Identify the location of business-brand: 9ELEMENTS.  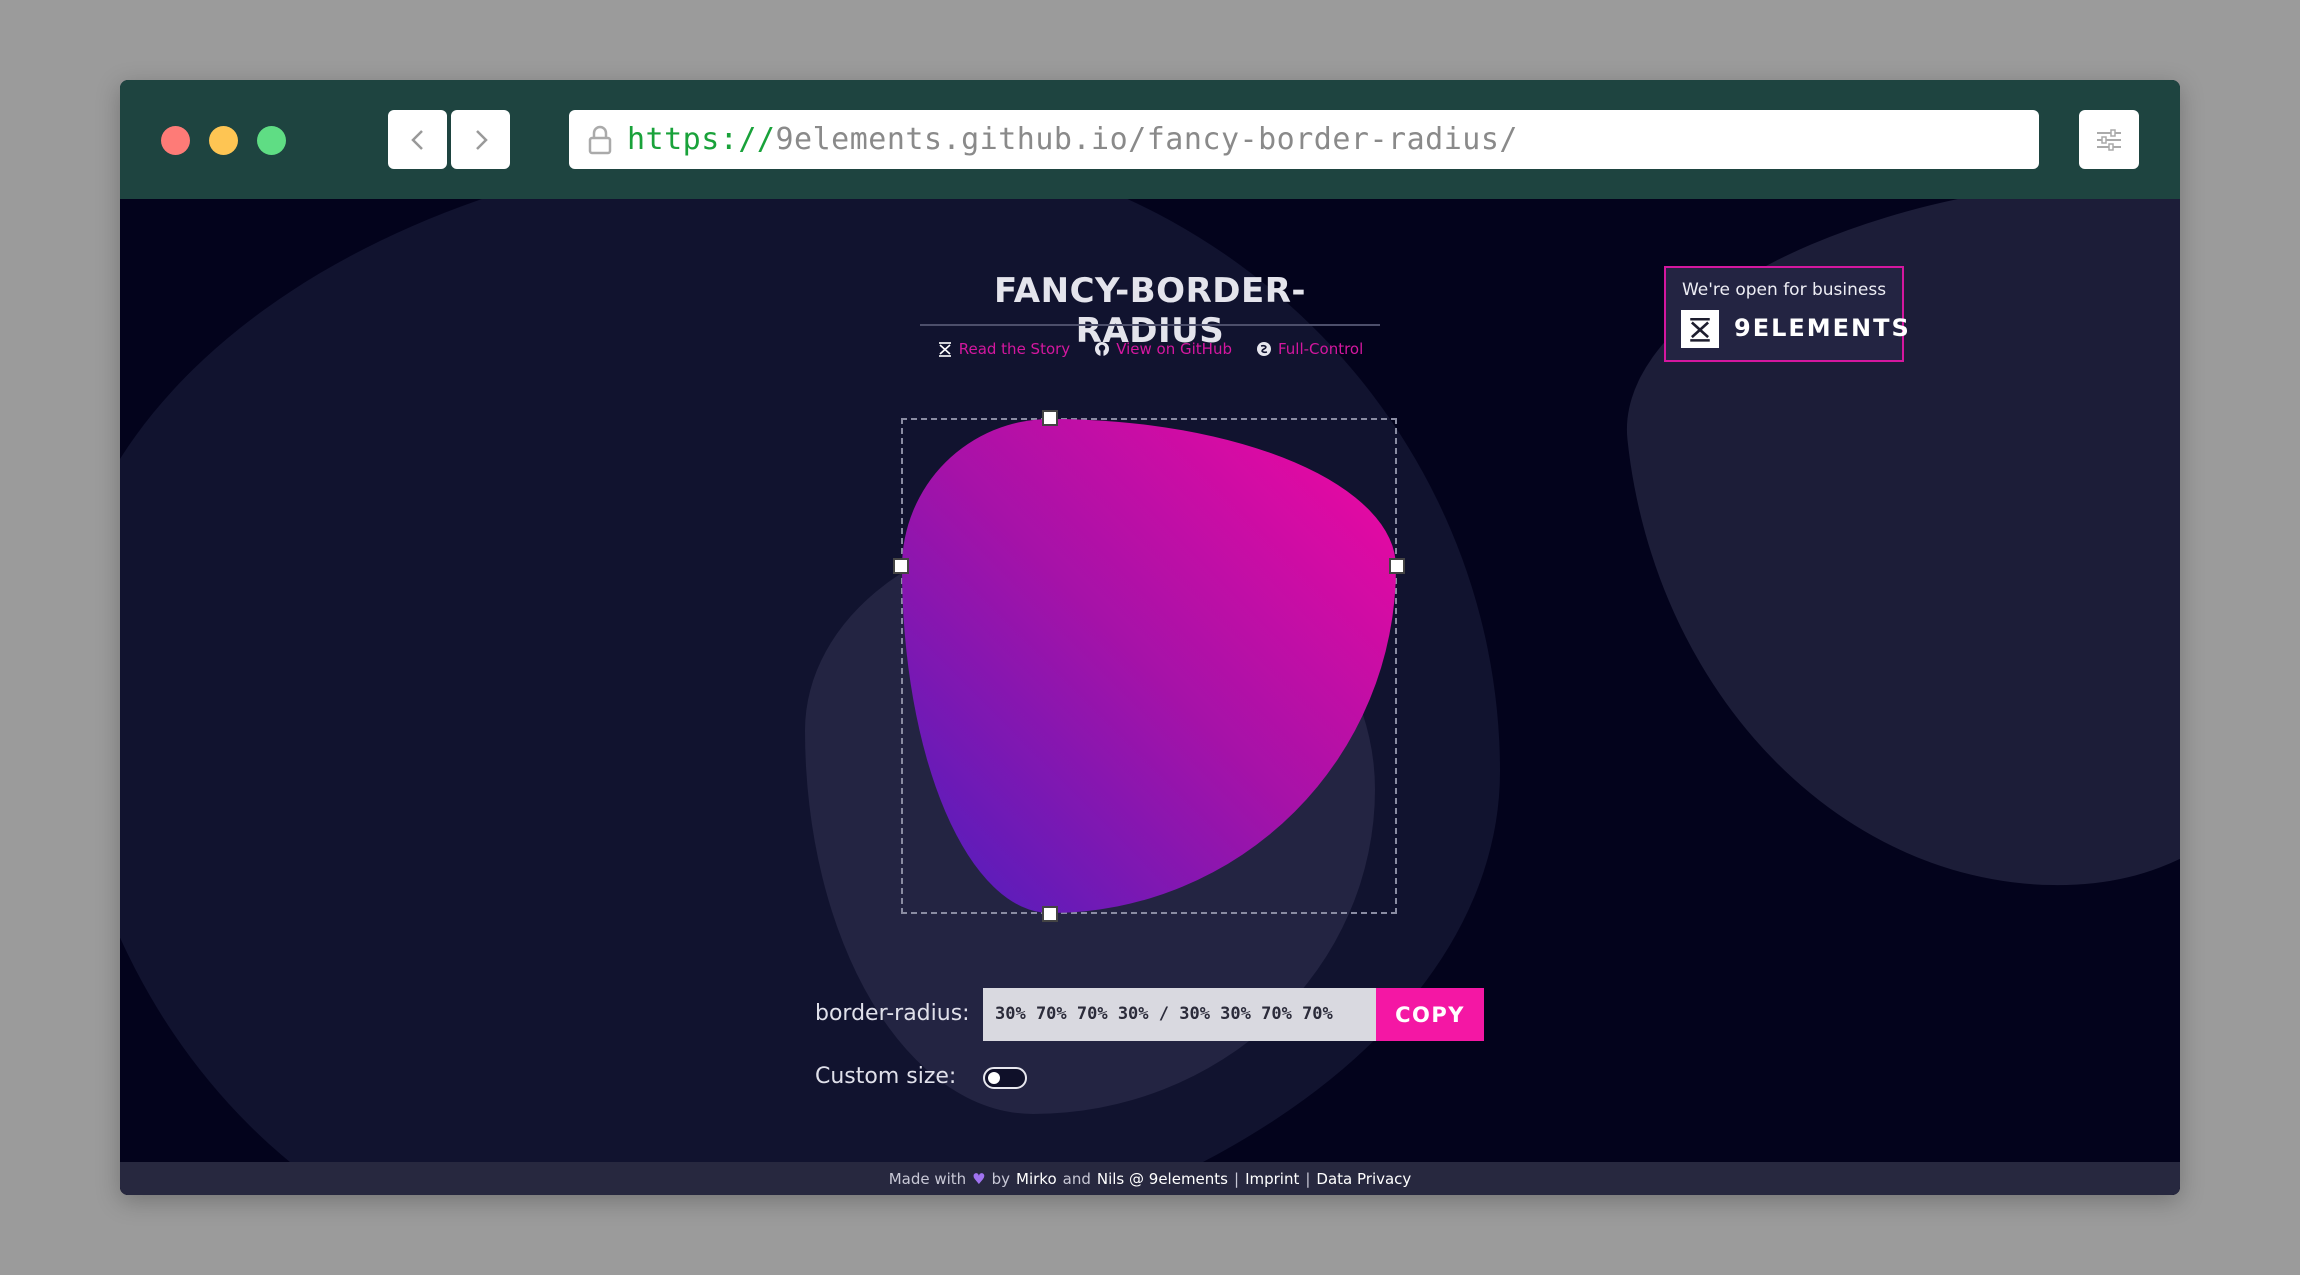
(1822, 328).